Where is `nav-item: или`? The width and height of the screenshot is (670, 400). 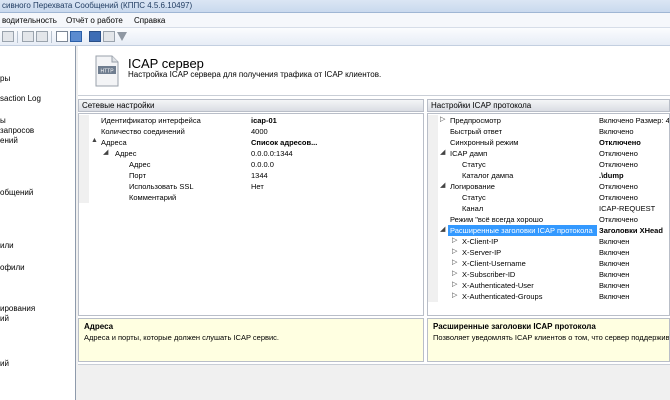
nav-item: или is located at coordinates (7, 245).